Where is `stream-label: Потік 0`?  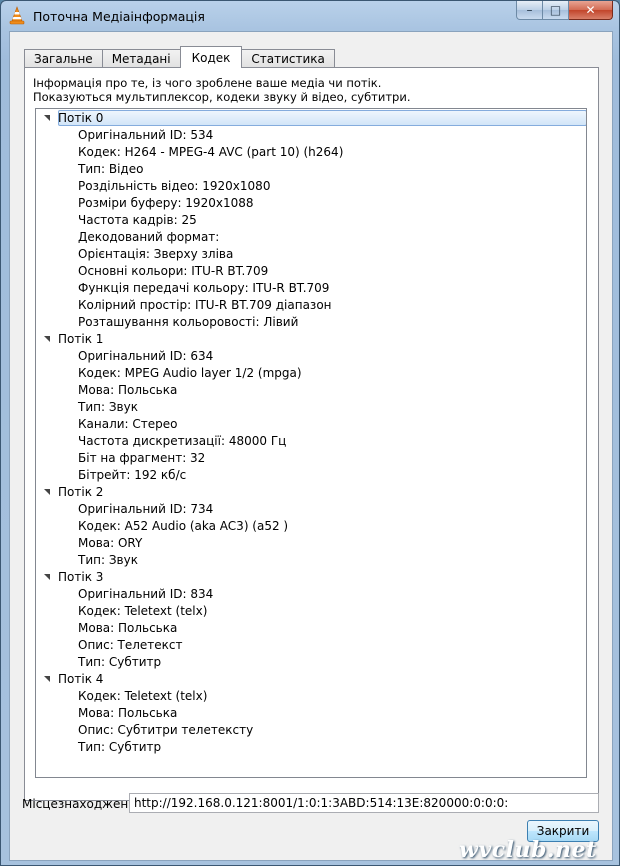 stream-label: Потік 0 is located at coordinates (81, 118).